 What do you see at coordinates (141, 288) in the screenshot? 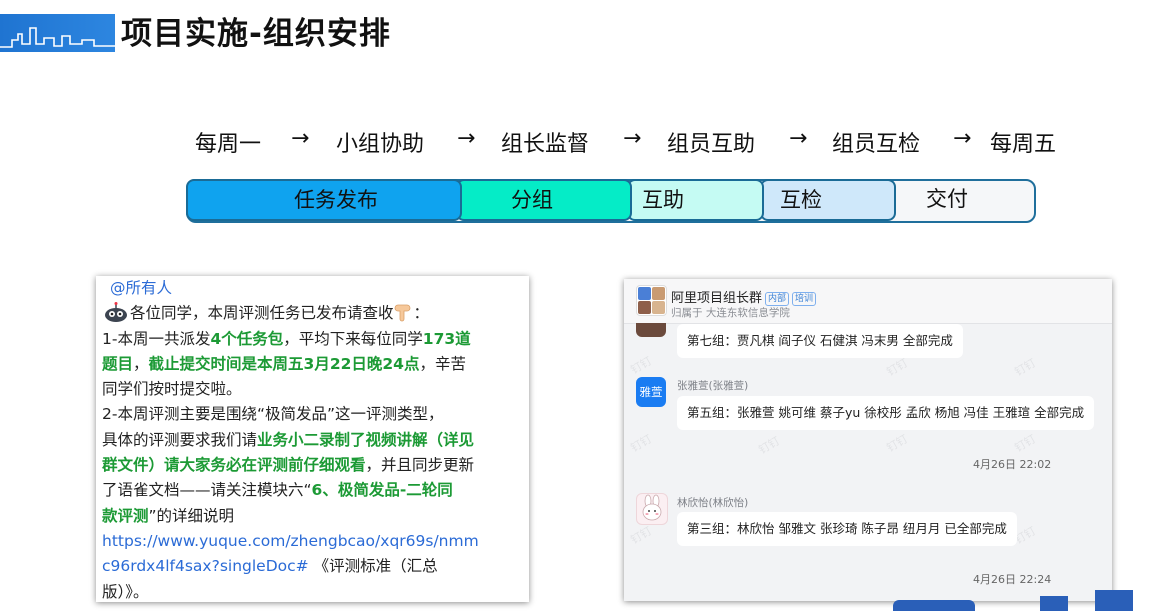
I see `mention-all: @所有人` at bounding box center [141, 288].